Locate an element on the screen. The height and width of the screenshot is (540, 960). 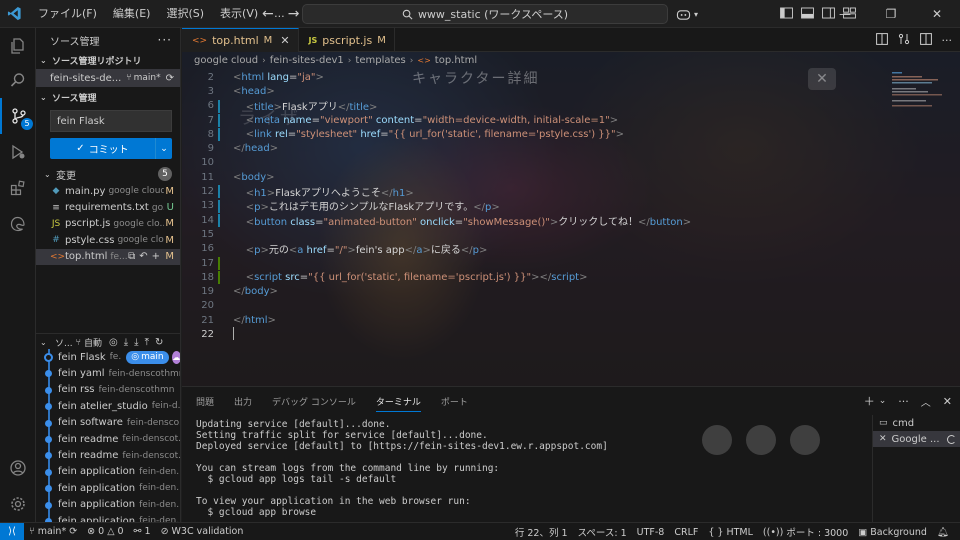
commit-message-input: fein Flask is located at coordinates (111, 121).